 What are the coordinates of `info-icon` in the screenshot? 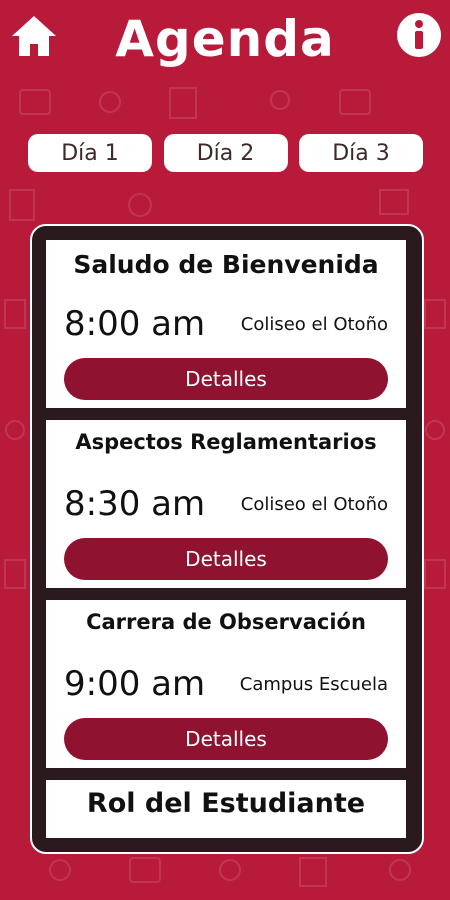 It's located at (419, 35).